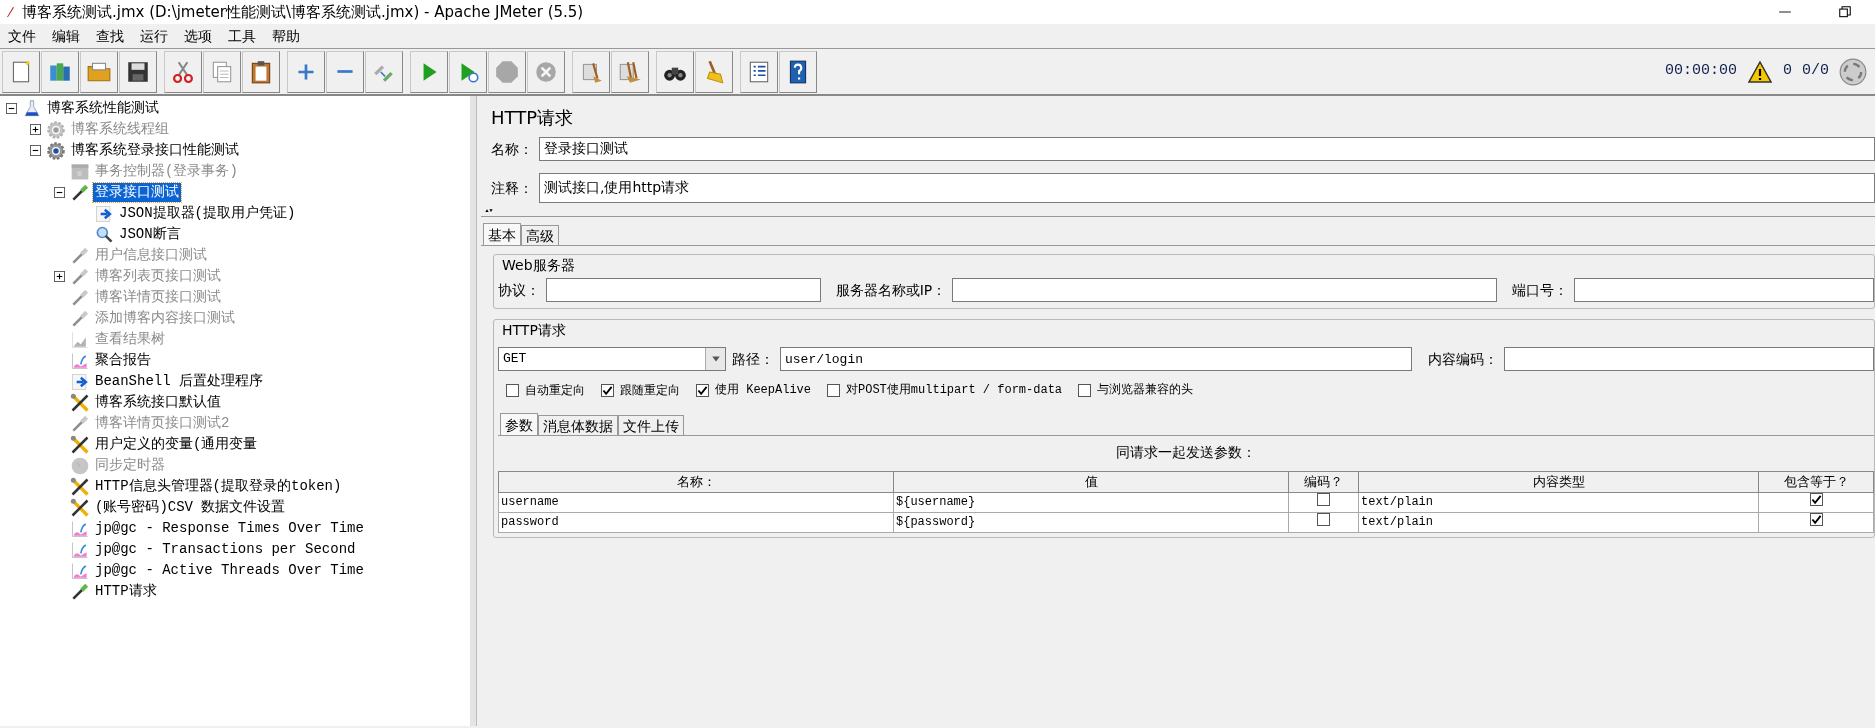  What do you see at coordinates (154, 36) in the screenshot?
I see `menu-item: 运行` at bounding box center [154, 36].